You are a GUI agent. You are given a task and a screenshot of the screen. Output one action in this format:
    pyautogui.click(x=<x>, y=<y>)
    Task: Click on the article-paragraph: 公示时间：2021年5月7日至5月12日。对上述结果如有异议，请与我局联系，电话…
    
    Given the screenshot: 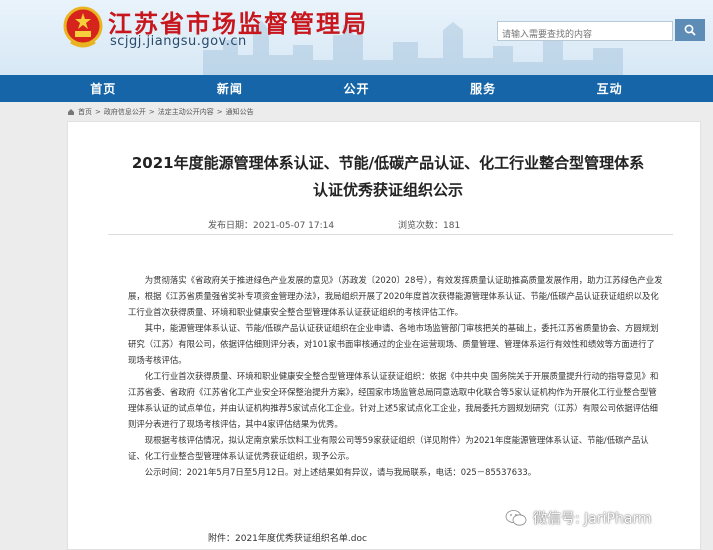 What is the action you would take?
    pyautogui.click(x=340, y=472)
    